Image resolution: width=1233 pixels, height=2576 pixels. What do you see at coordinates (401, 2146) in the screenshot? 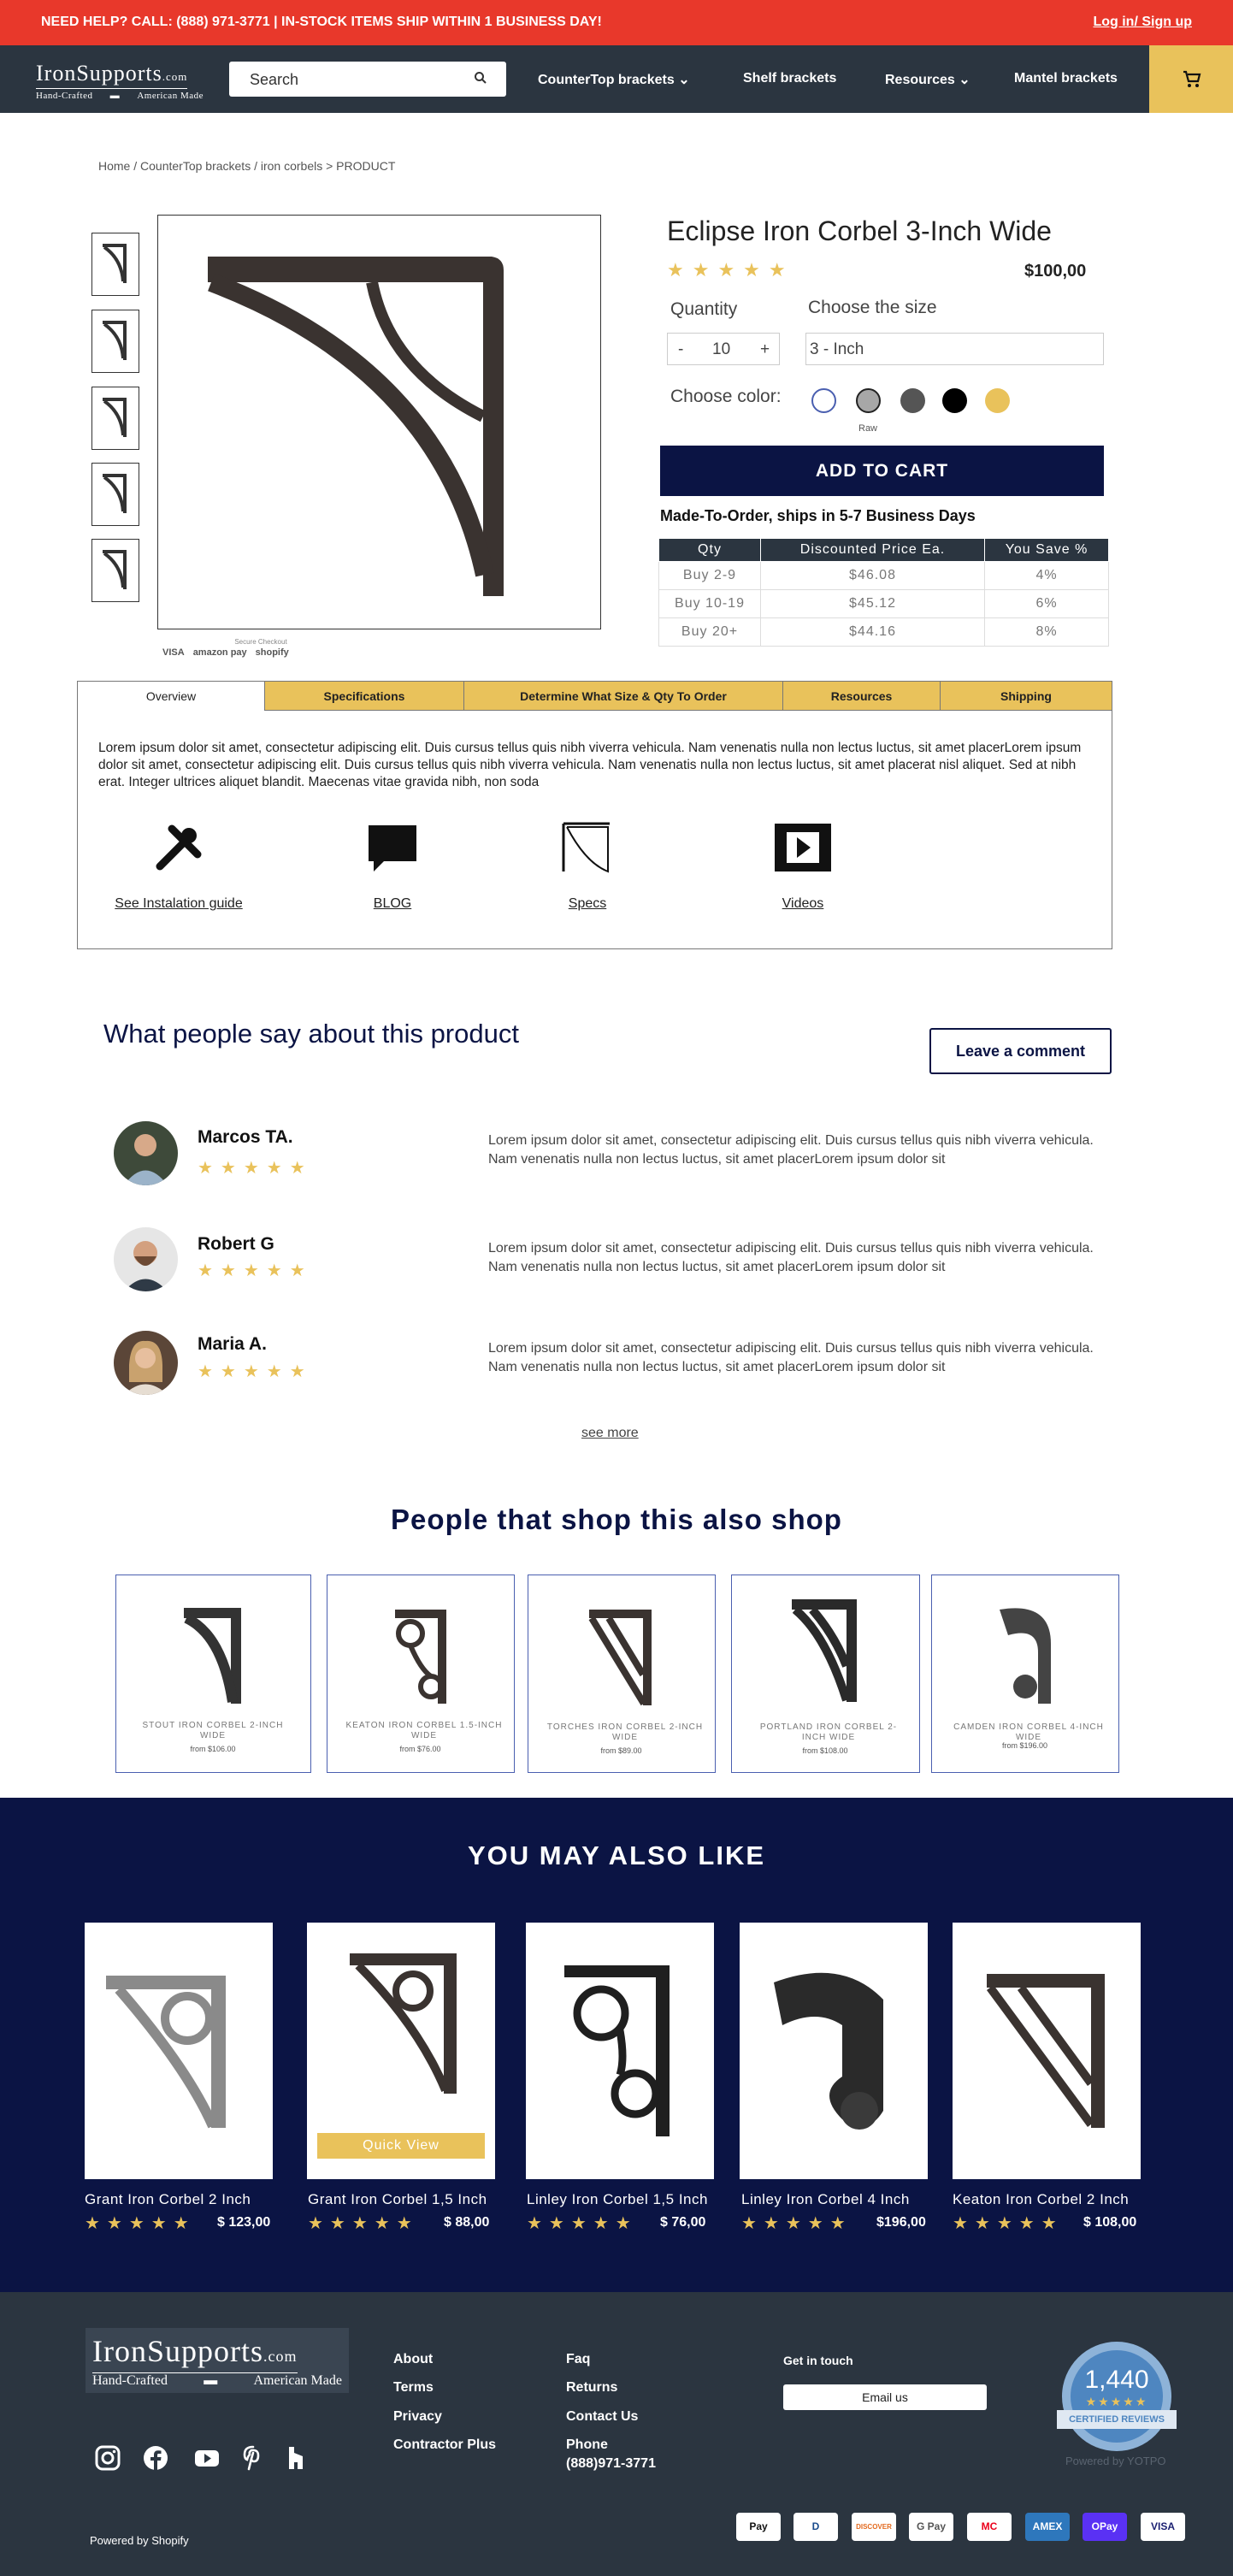
I see `quick-view-button: Quick View` at bounding box center [401, 2146].